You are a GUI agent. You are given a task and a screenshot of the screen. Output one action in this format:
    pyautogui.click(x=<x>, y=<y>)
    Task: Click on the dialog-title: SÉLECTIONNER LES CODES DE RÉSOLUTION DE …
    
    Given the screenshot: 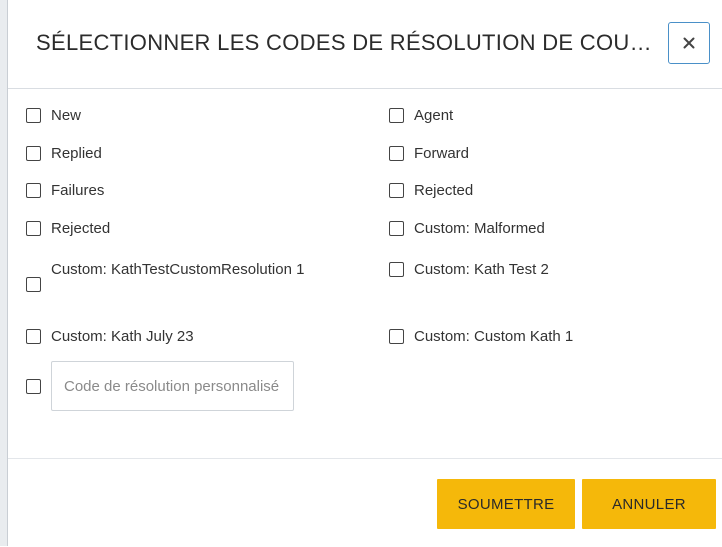 What is the action you would take?
    pyautogui.click(x=351, y=42)
    